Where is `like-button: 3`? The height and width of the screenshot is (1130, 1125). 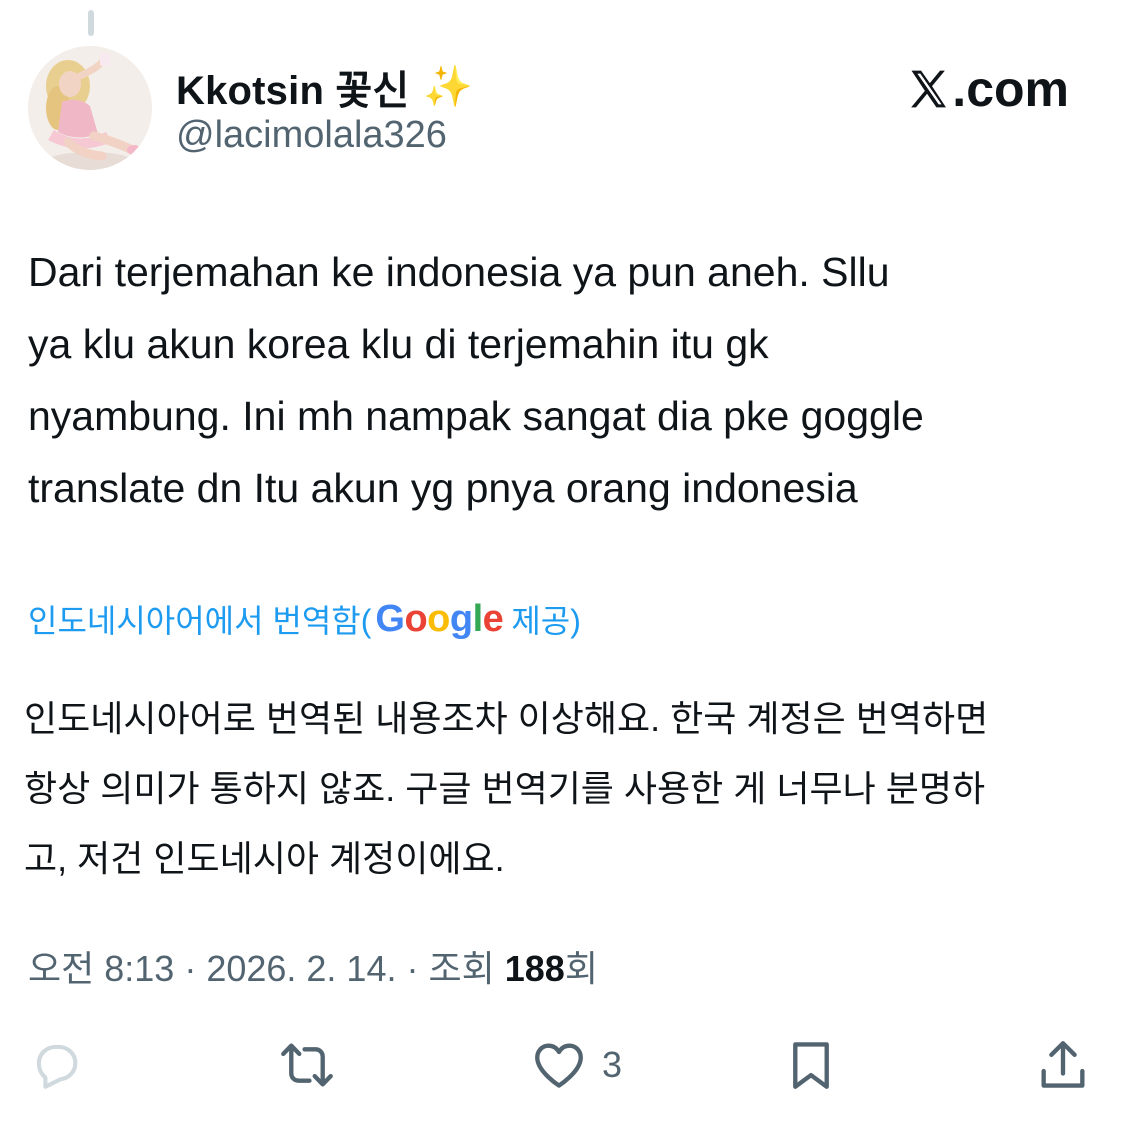 like-button: 3 is located at coordinates (576, 1065).